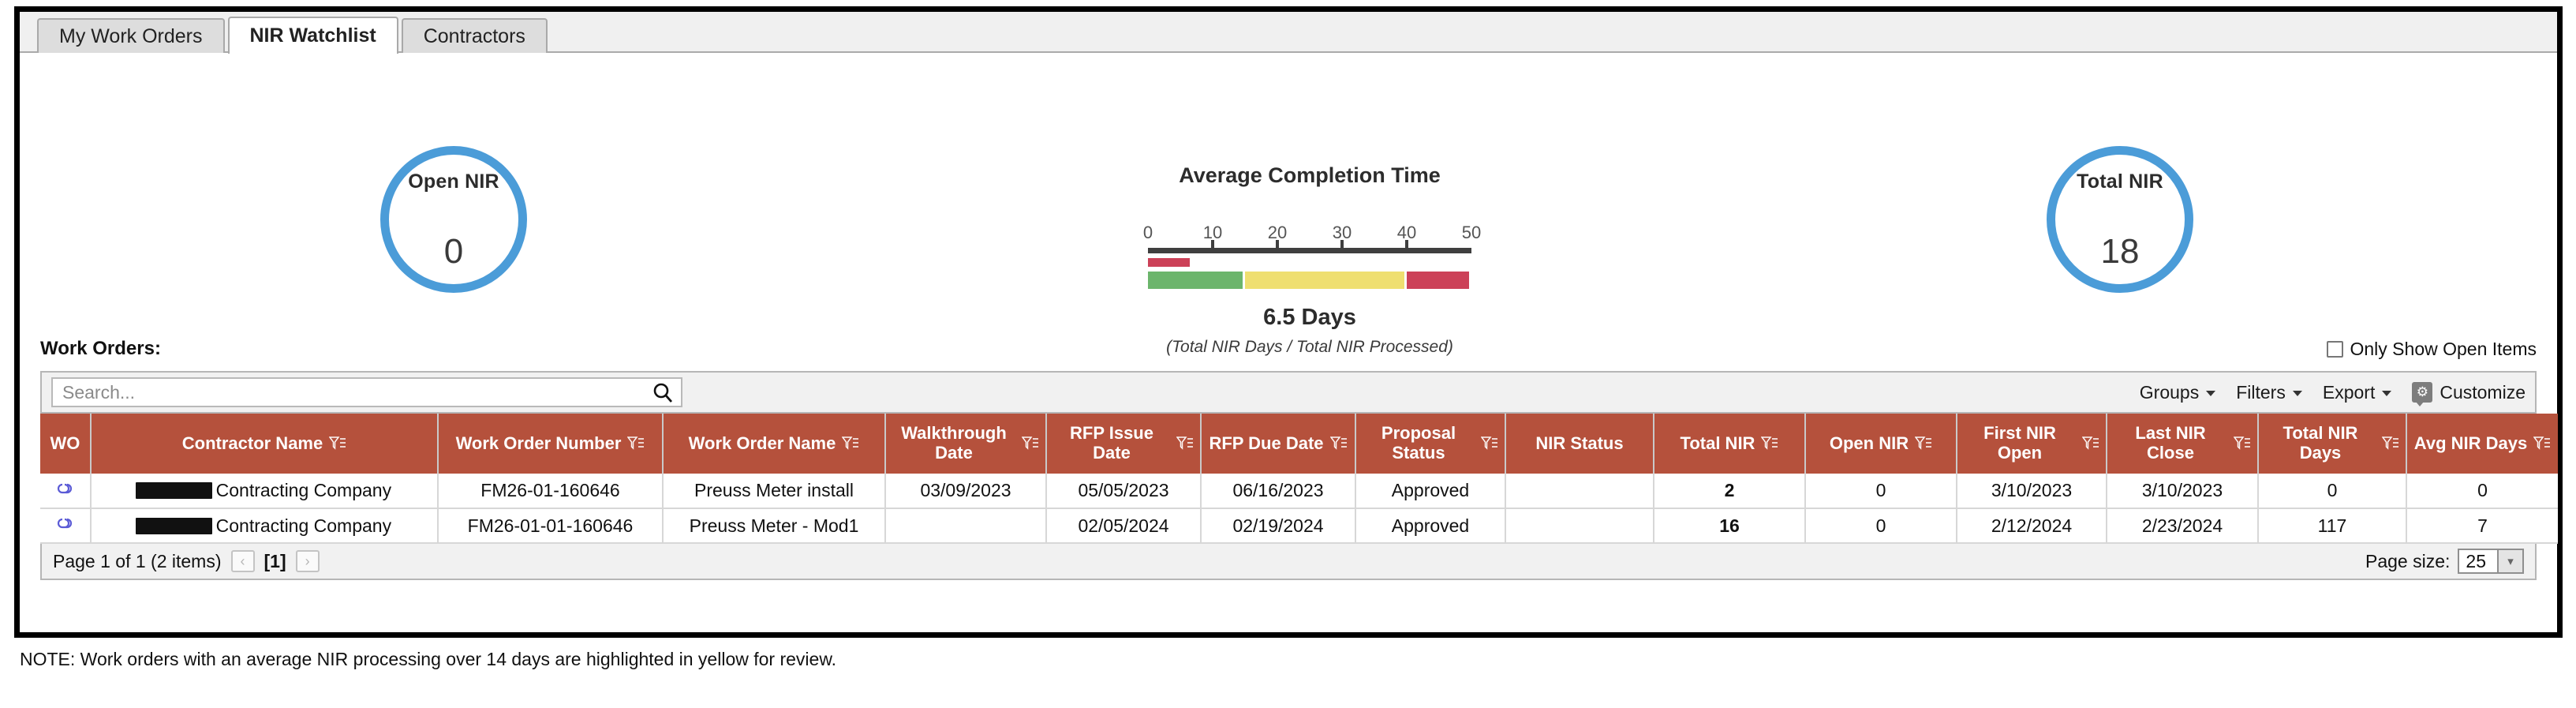 This screenshot has width=2576, height=708. Describe the element at coordinates (307, 561) in the screenshot. I see `pager-next-button: ›` at that location.